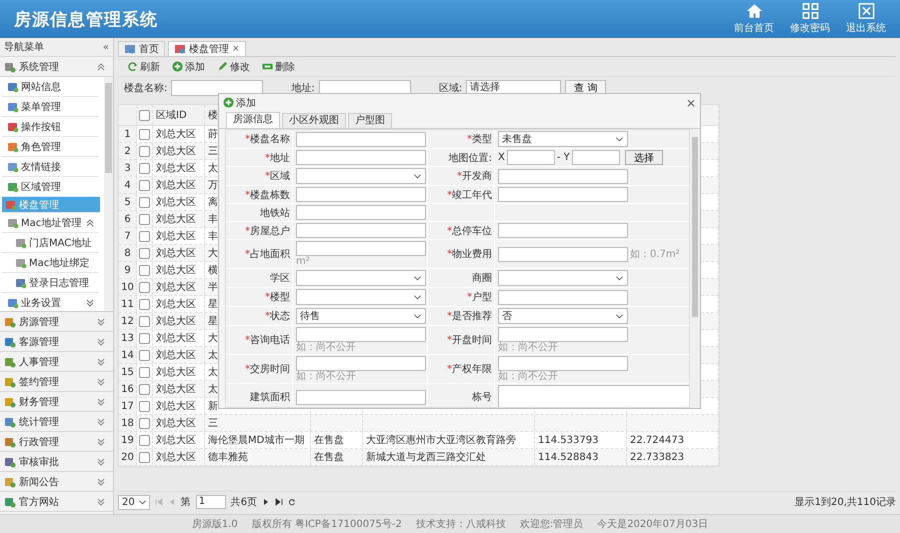 Image resolution: width=900 pixels, height=533 pixels. I want to click on dialog-tab: 房源信息, so click(253, 120).